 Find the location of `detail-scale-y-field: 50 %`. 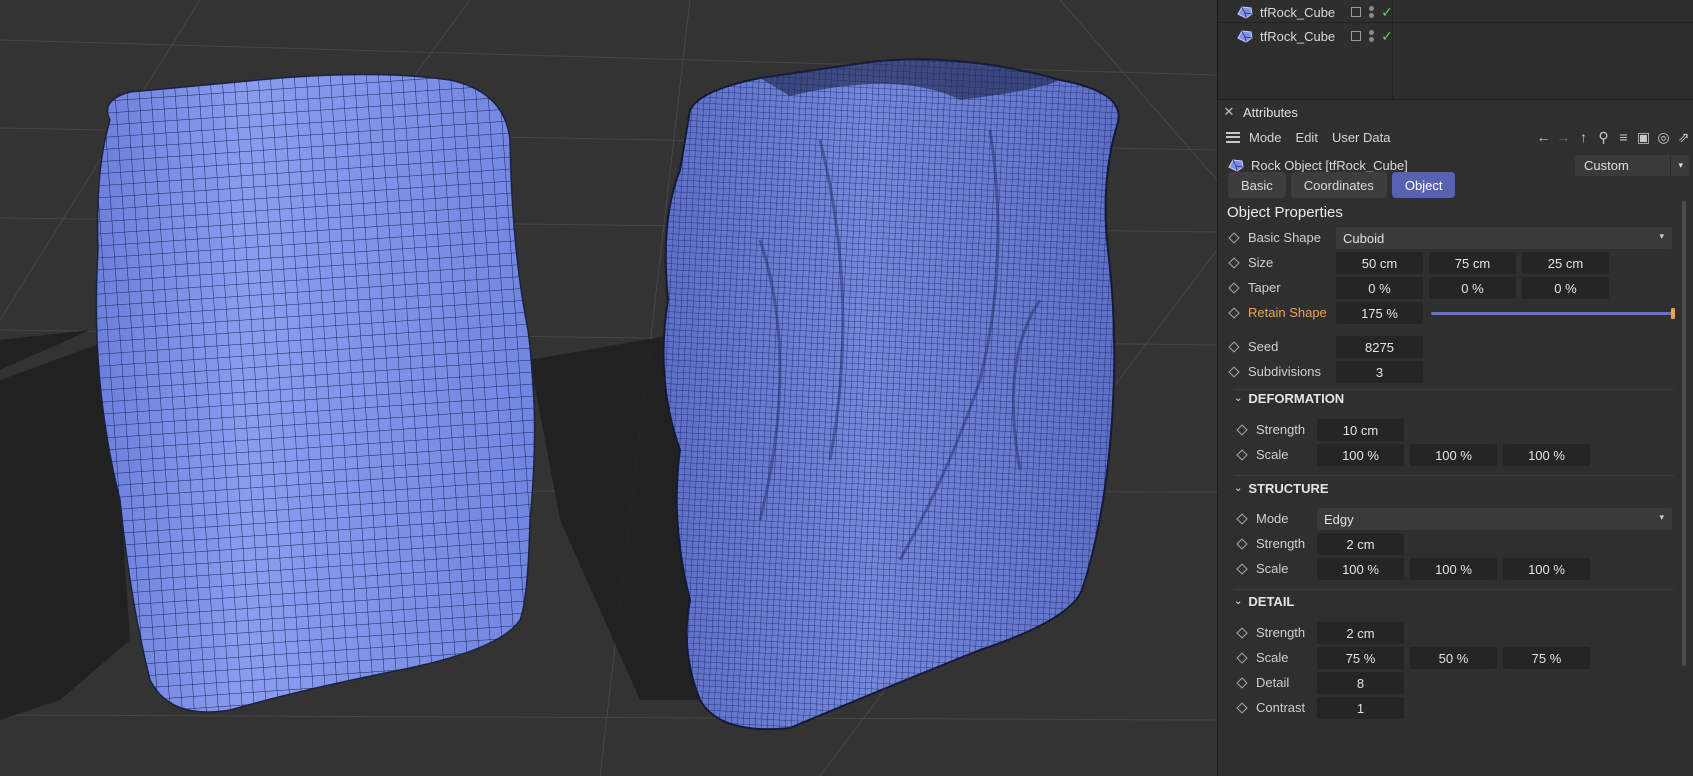

detail-scale-y-field: 50 % is located at coordinates (1453, 658).